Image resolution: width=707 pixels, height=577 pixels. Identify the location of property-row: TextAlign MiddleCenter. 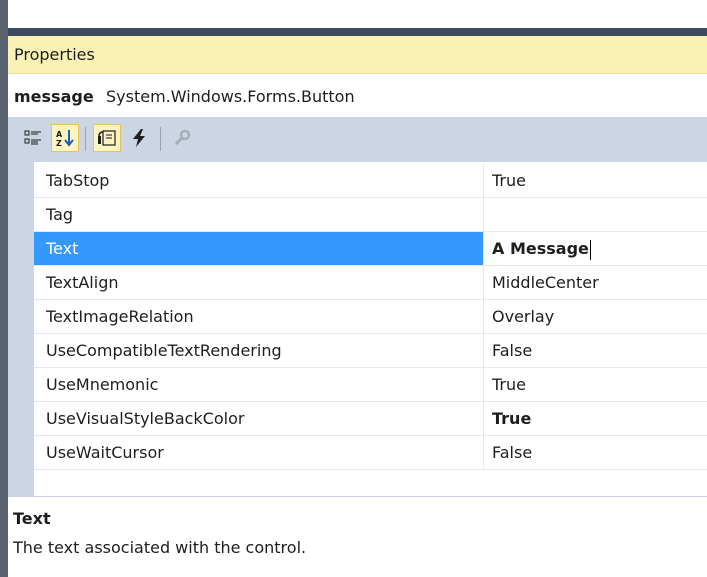
(370, 283).